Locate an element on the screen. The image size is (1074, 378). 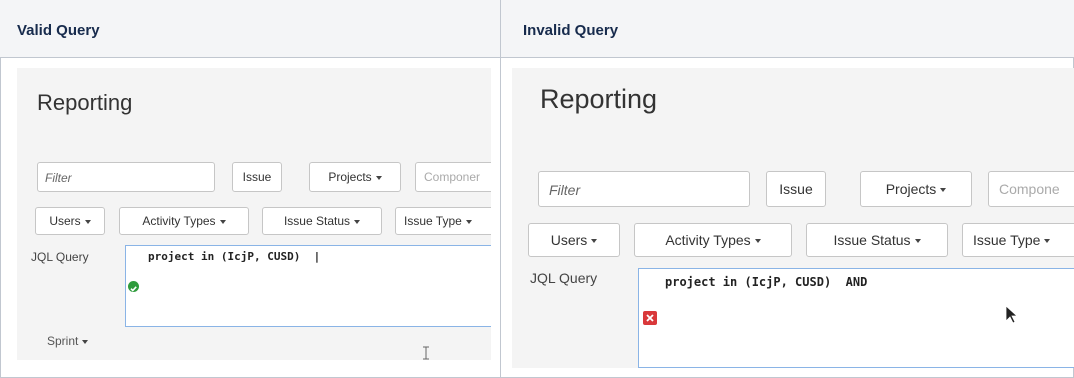
jql-query-input: project in (IcjP, CUSD) | is located at coordinates (308, 286).